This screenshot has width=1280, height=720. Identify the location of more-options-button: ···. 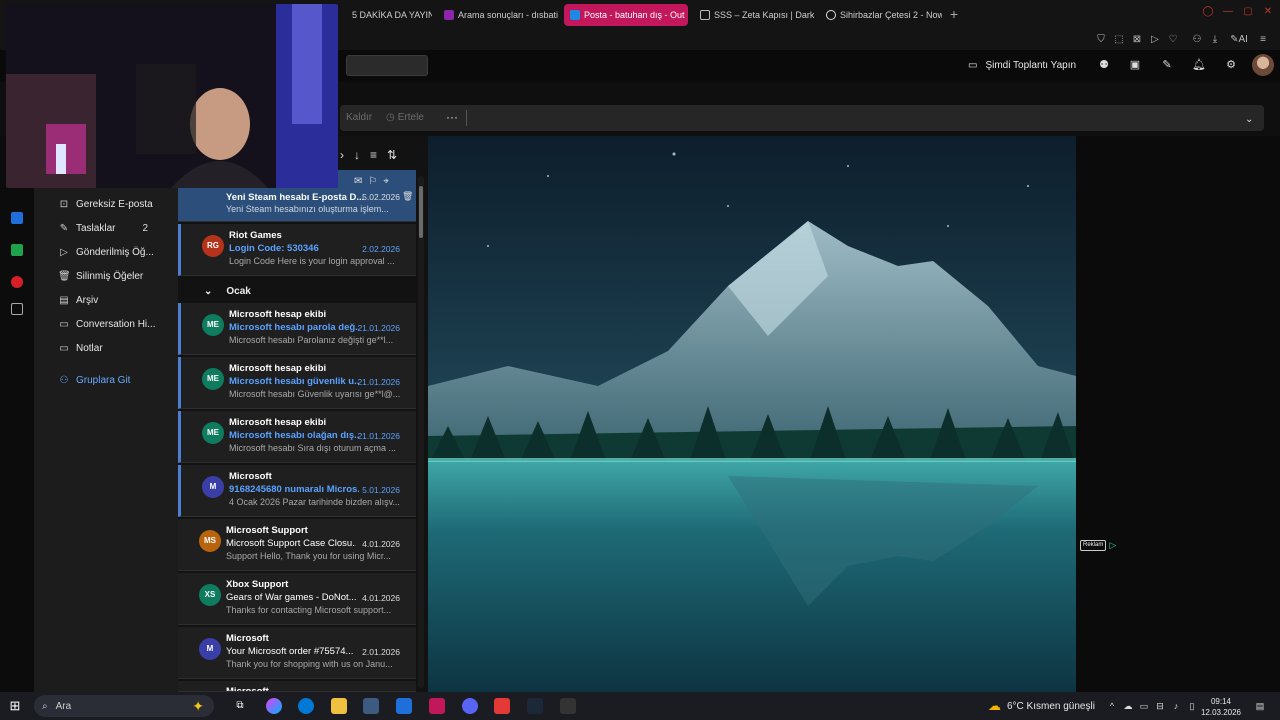
(452, 117).